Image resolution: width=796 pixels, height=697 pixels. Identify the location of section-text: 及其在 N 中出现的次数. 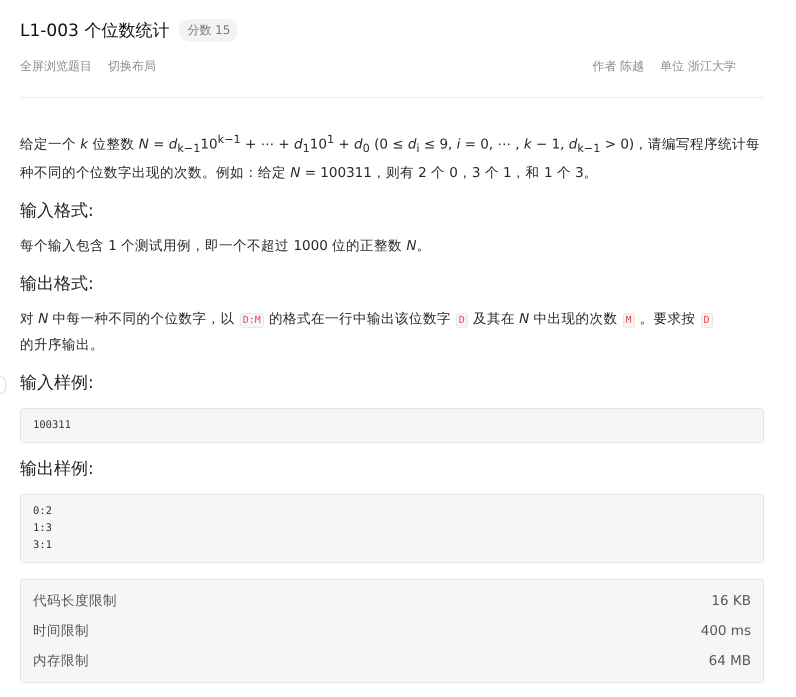
(545, 319).